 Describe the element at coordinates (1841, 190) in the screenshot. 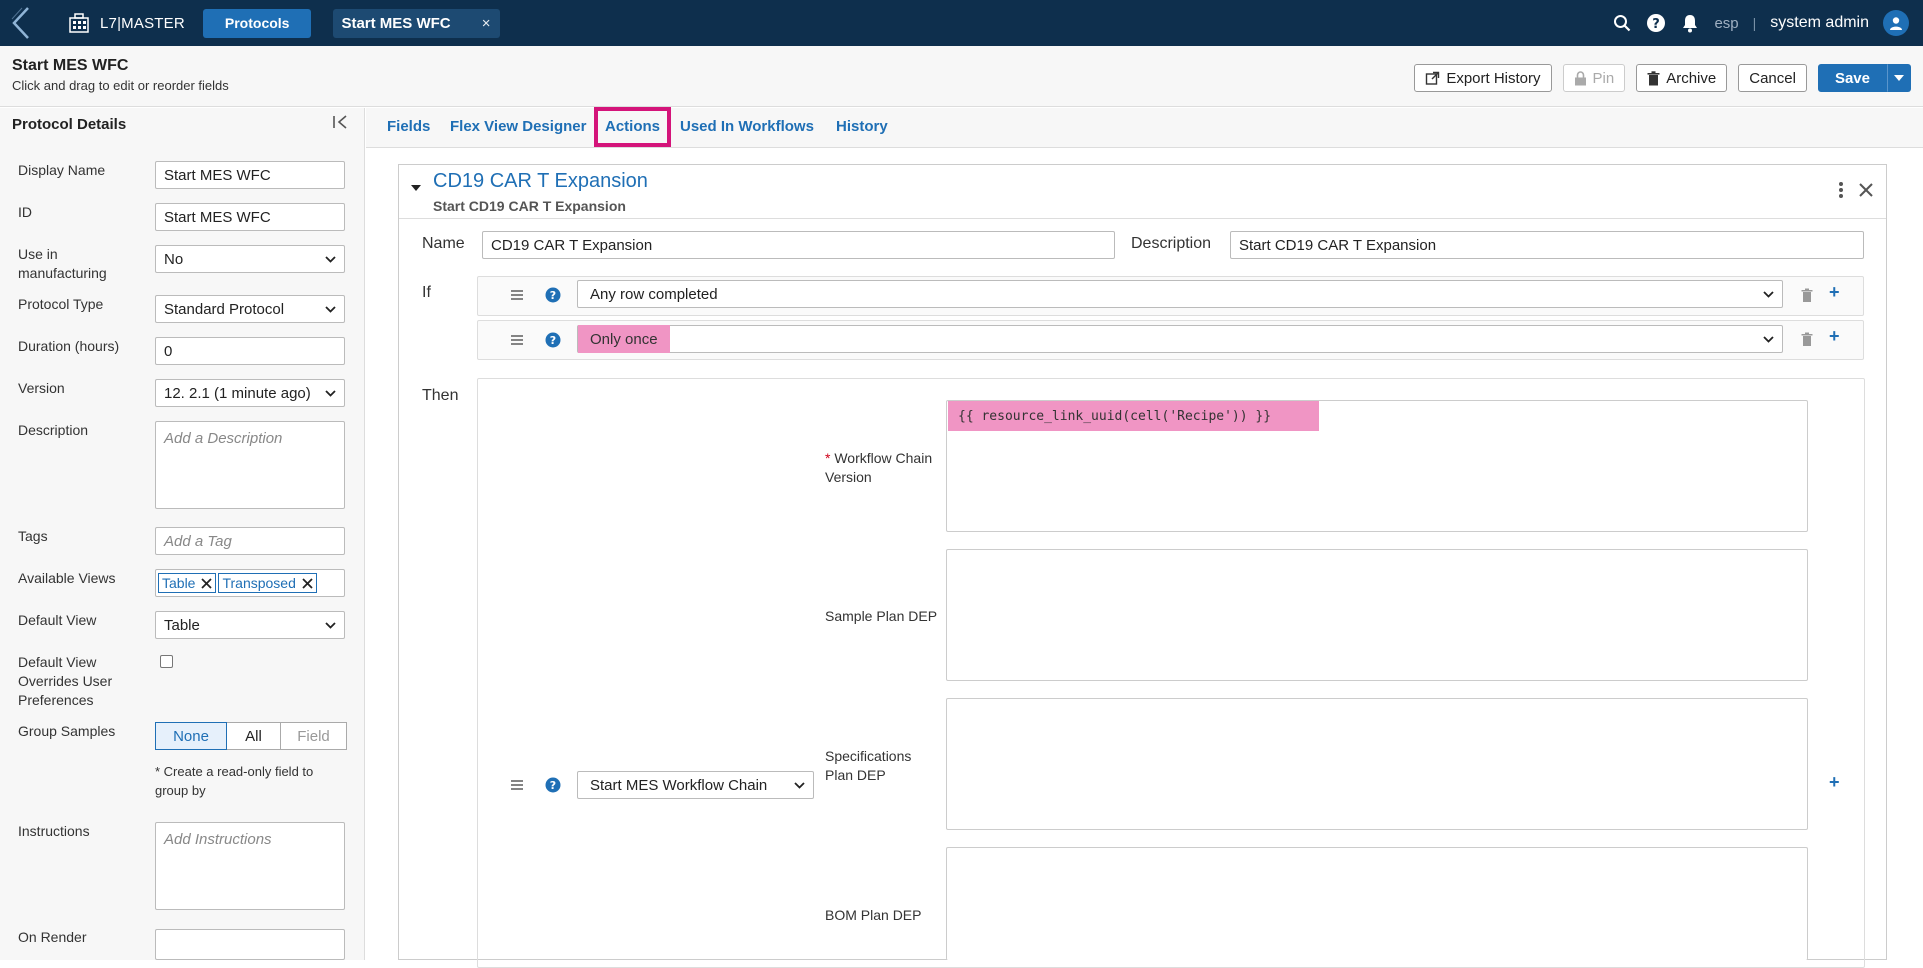

I see `more-vertical-icon` at that location.